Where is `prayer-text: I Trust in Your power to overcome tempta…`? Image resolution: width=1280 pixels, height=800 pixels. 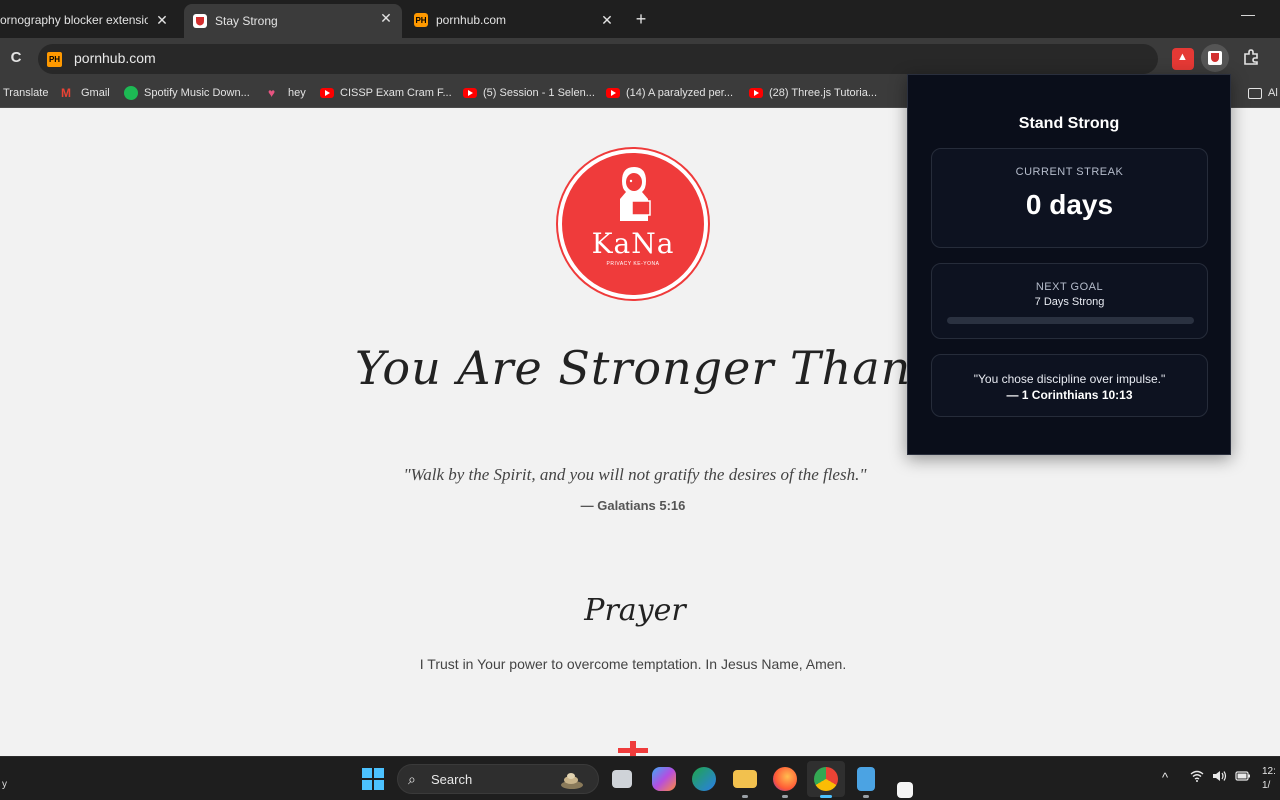
prayer-text: I Trust in Your power to overcome tempta… is located at coordinates (633, 664).